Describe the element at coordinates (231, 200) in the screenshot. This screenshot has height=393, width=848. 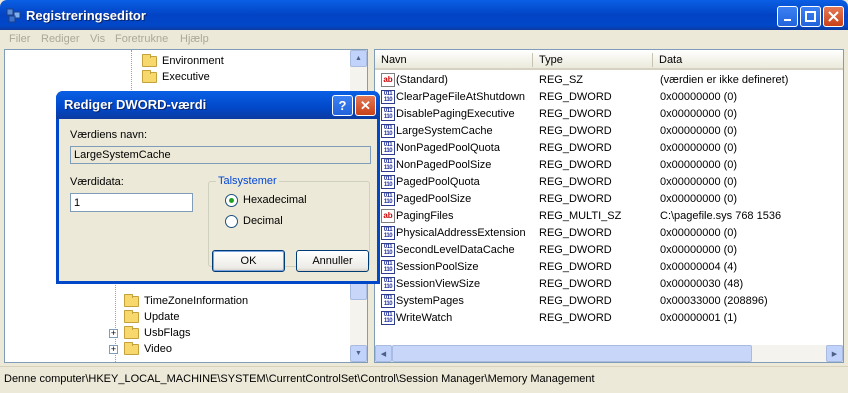
I see `hexadecimal-radio` at that location.